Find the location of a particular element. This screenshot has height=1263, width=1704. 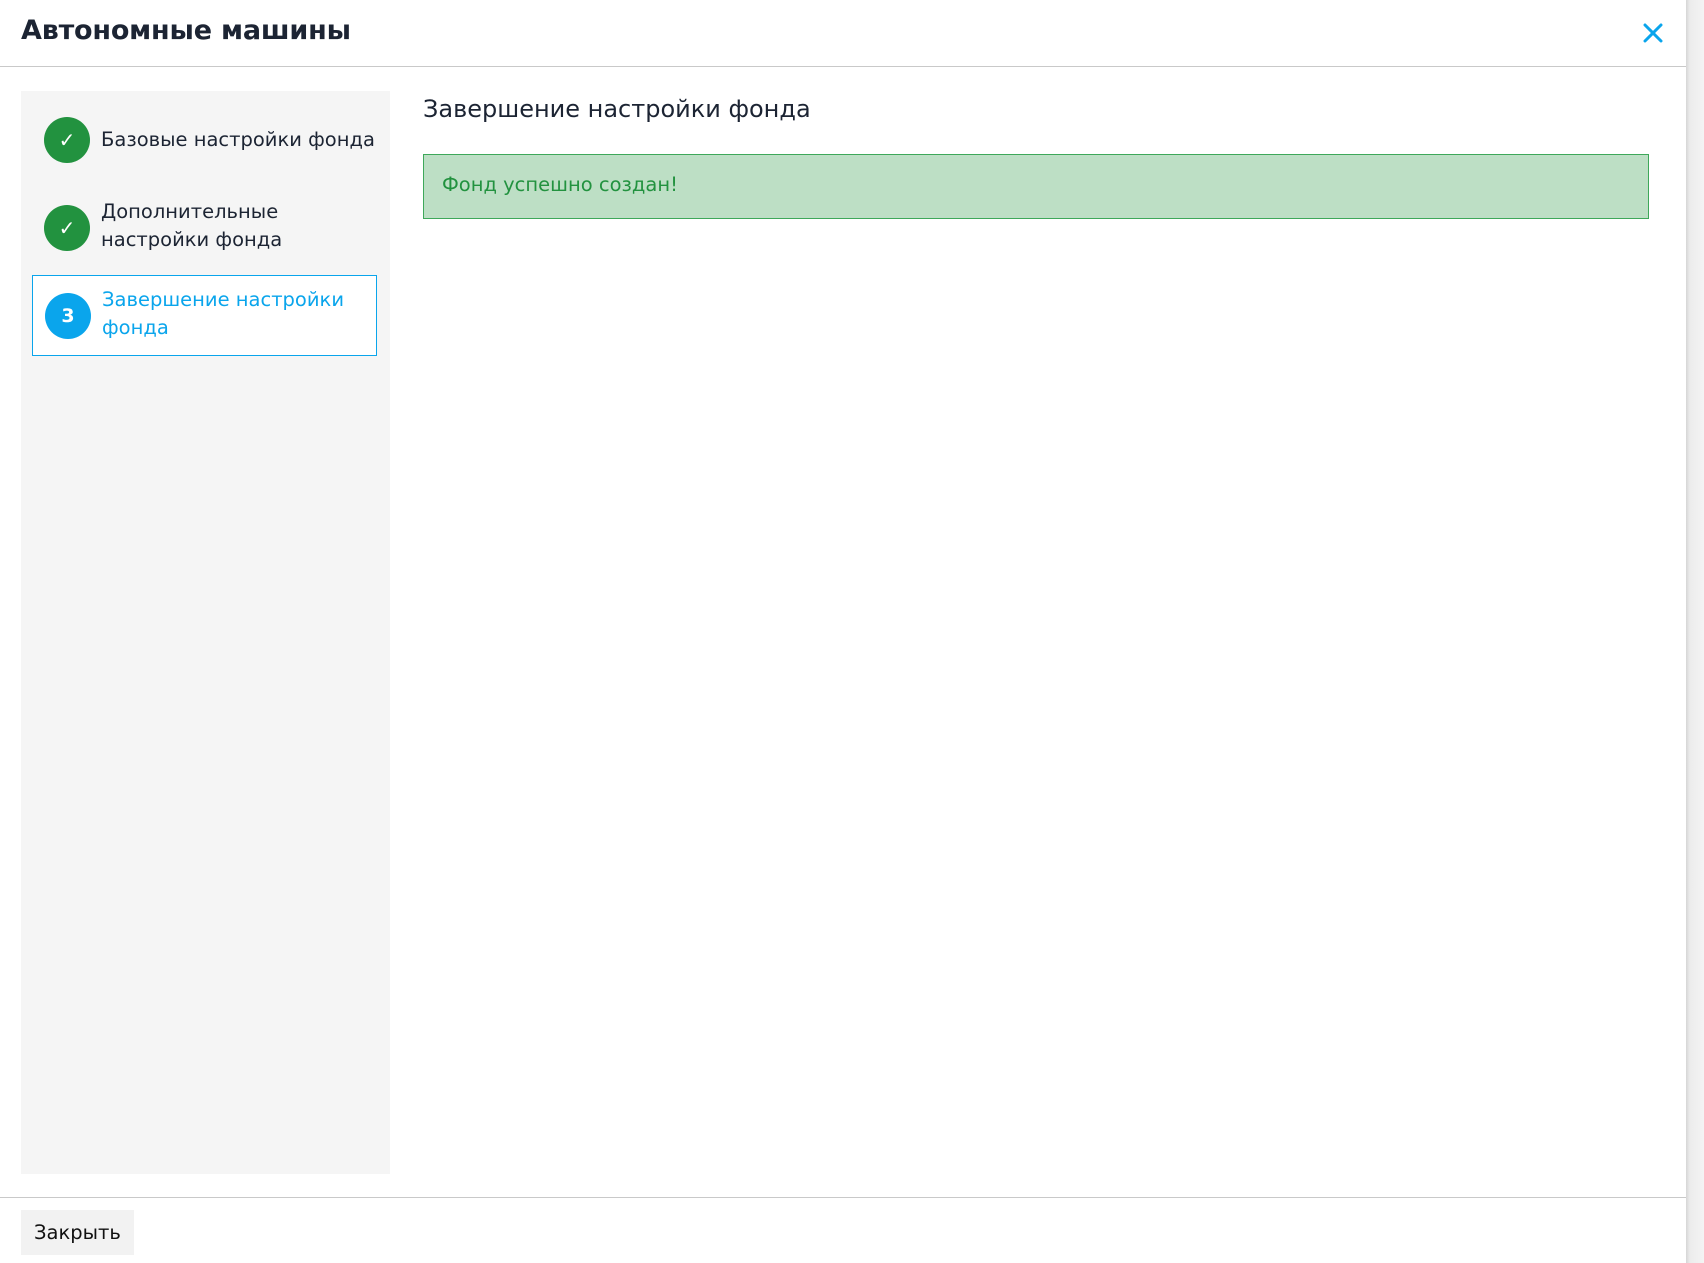

dialog-title: Автономные машины is located at coordinates (186, 30).